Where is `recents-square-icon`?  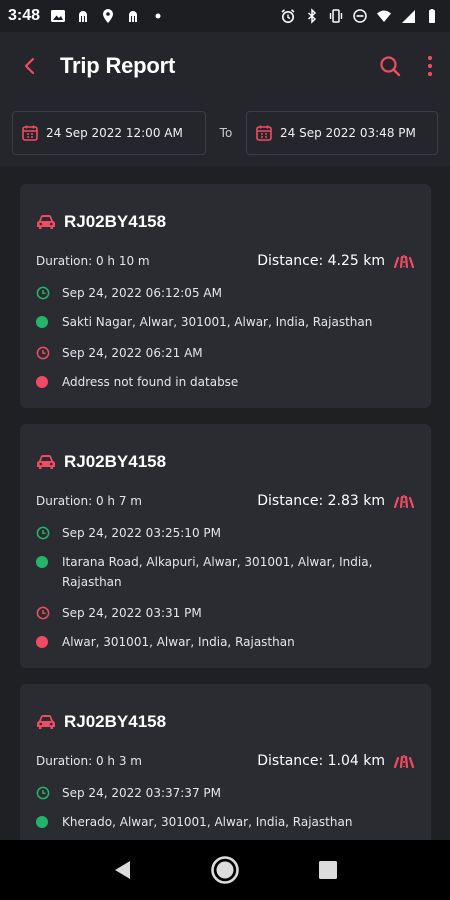
recents-square-icon is located at coordinates (328, 870).